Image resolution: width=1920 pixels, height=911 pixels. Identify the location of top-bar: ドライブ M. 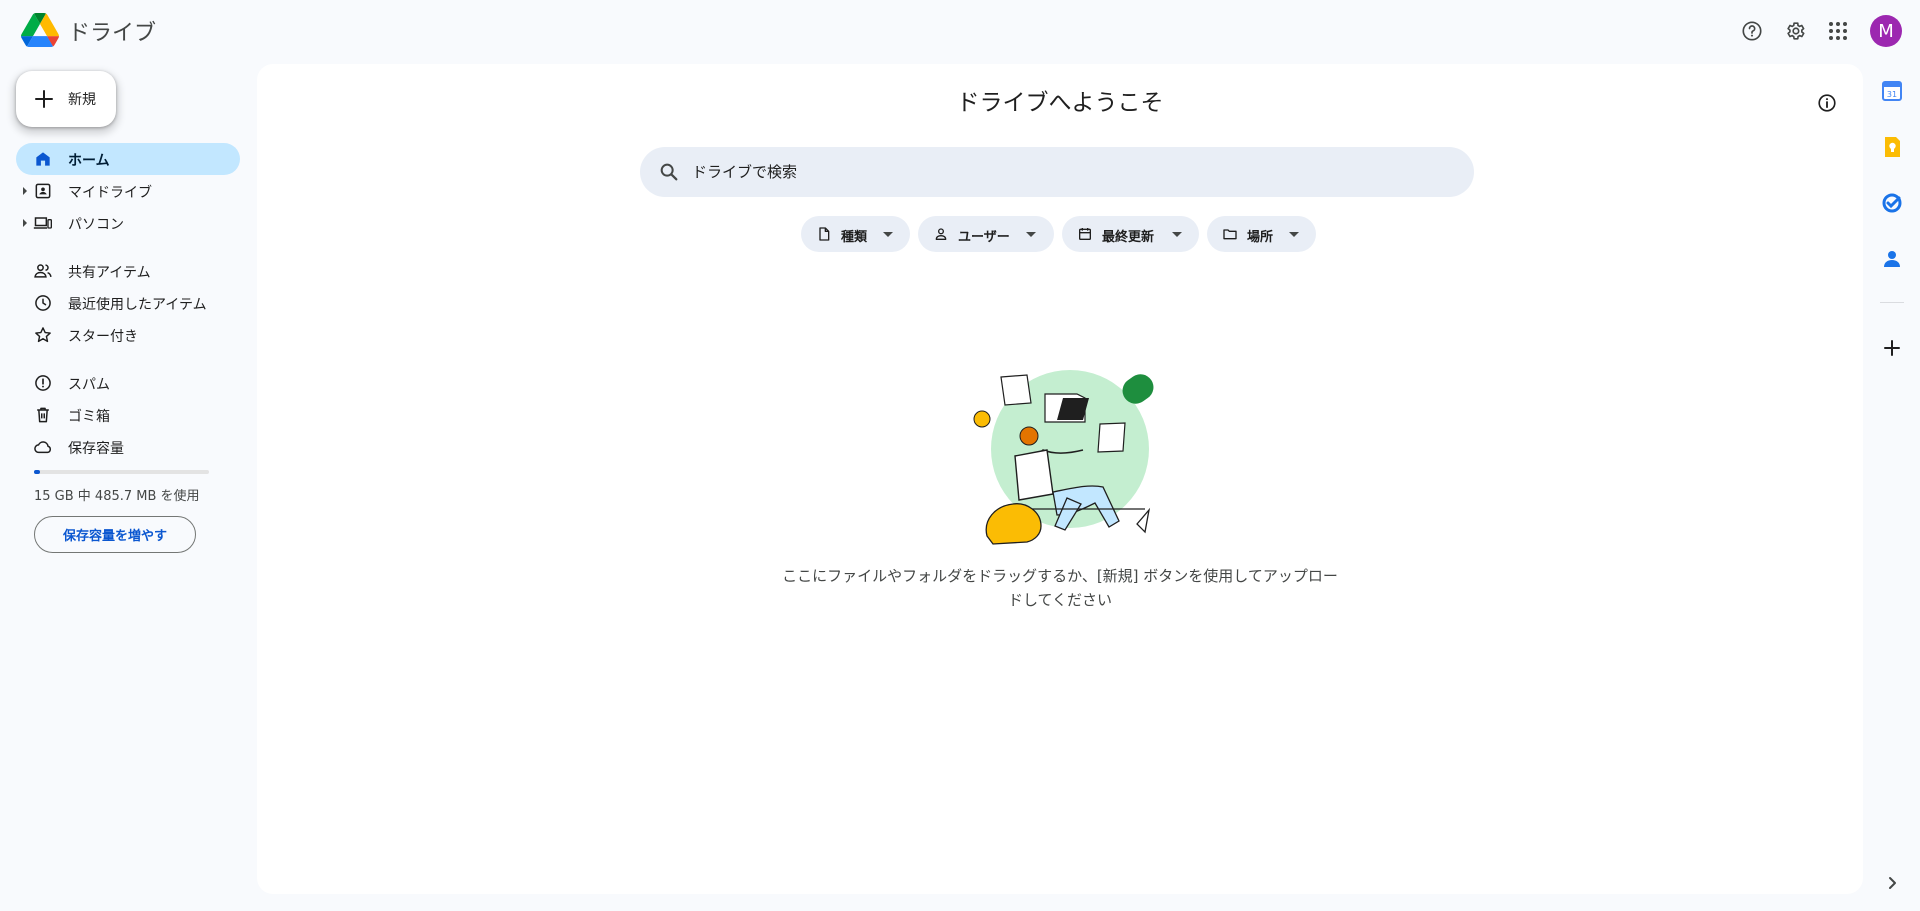
(960, 31).